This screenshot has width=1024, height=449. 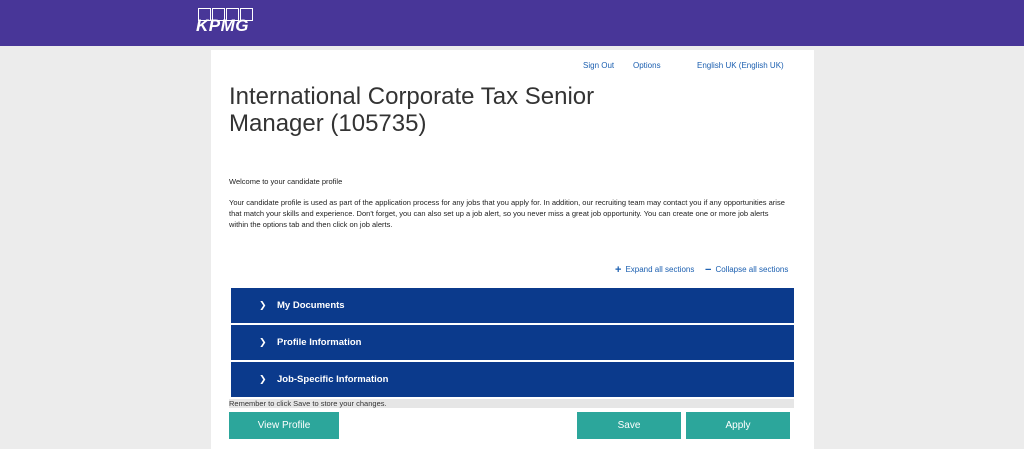 I want to click on section-profile-information: ❯ Profile Information, so click(x=512, y=342).